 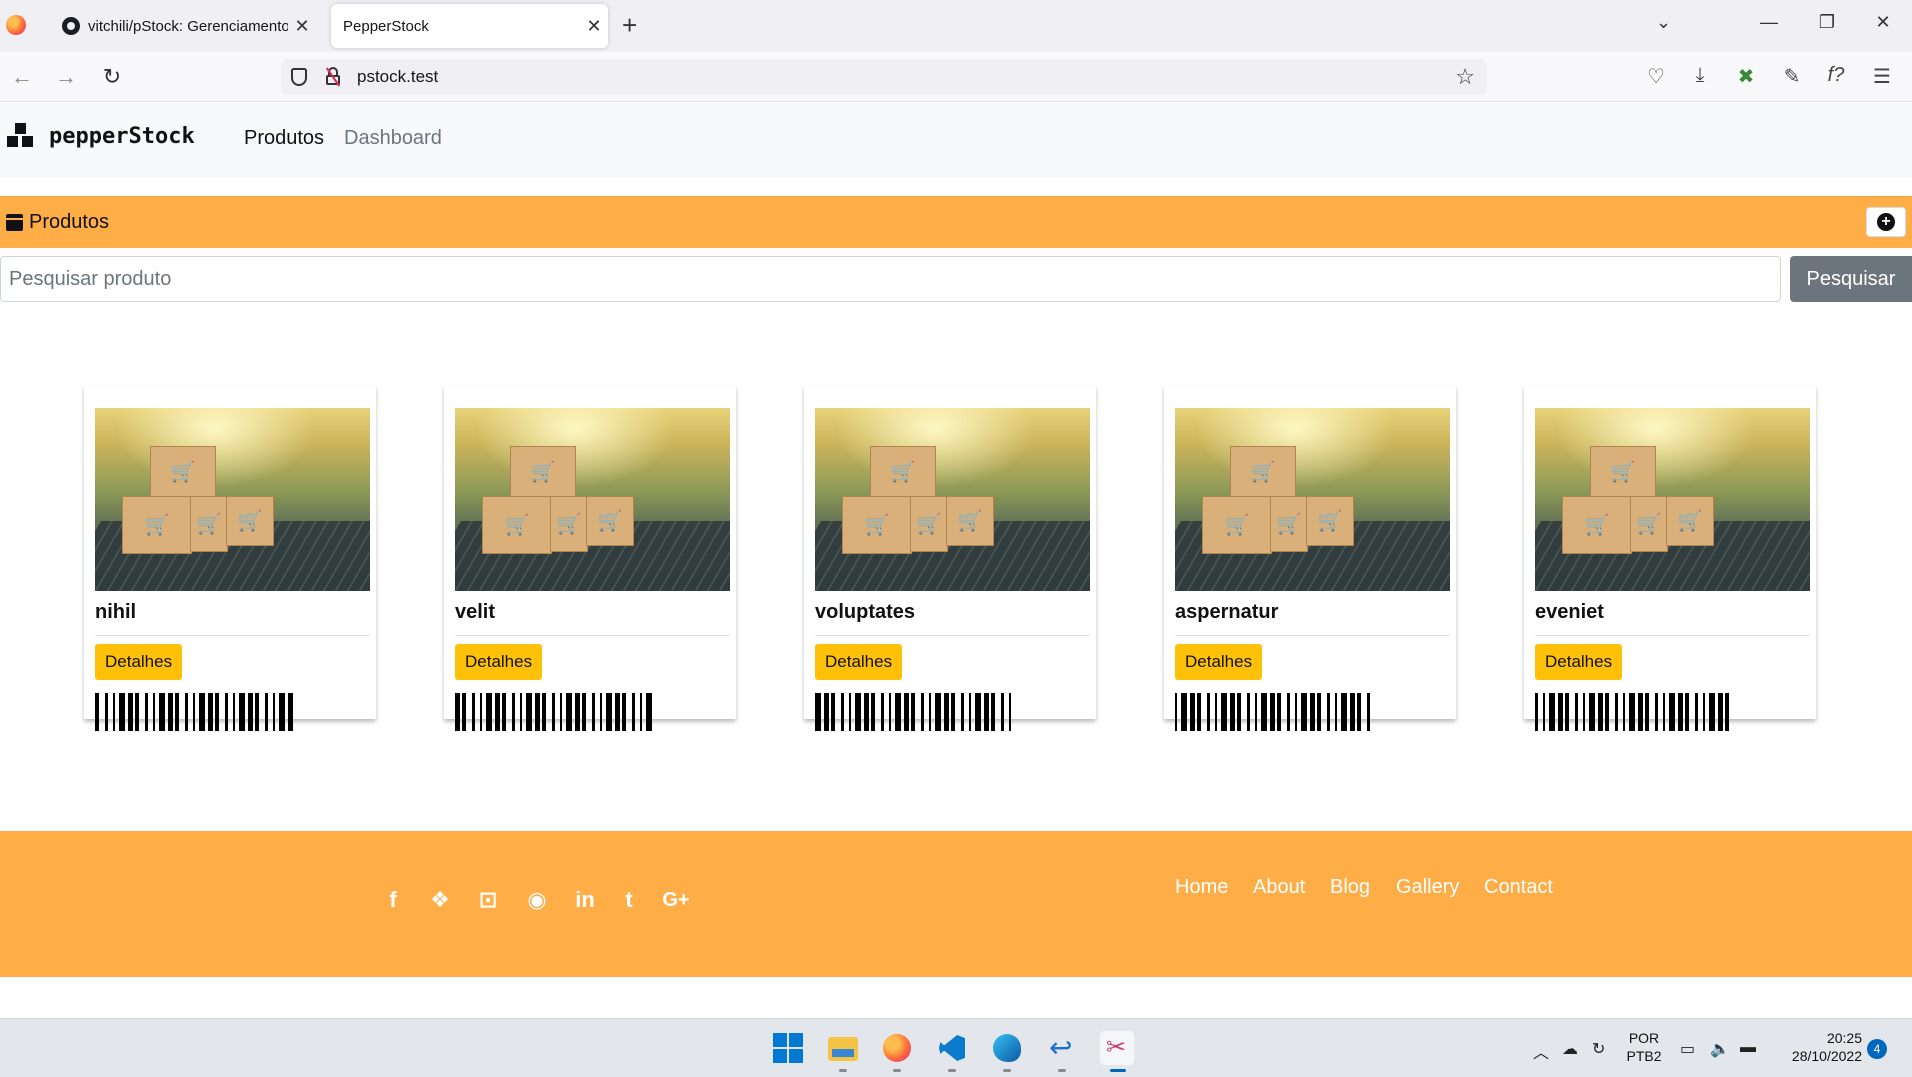 What do you see at coordinates (585, 900) in the screenshot?
I see `linkedin-icon: in` at bounding box center [585, 900].